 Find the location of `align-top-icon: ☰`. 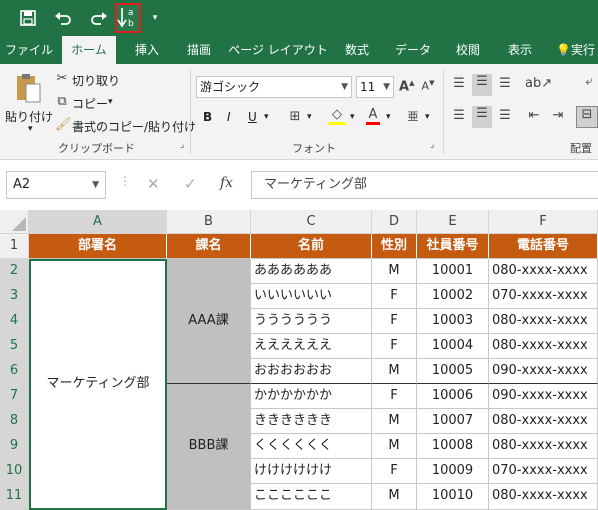

align-top-icon: ☰ is located at coordinates (459, 83).